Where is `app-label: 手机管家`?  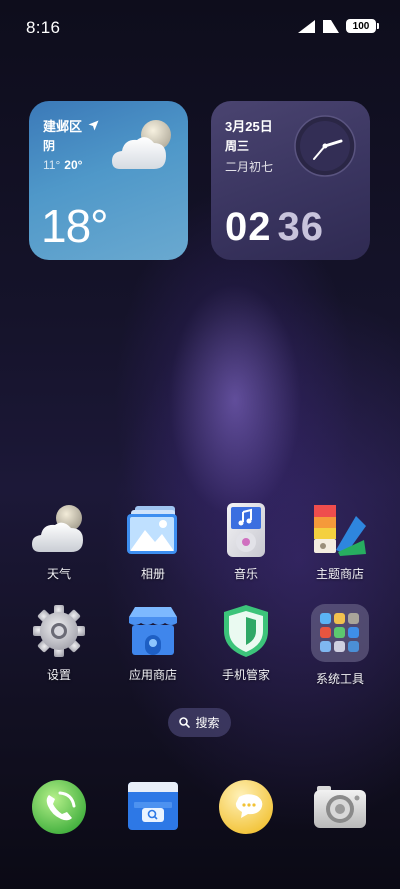 app-label: 手机管家 is located at coordinates (245, 675).